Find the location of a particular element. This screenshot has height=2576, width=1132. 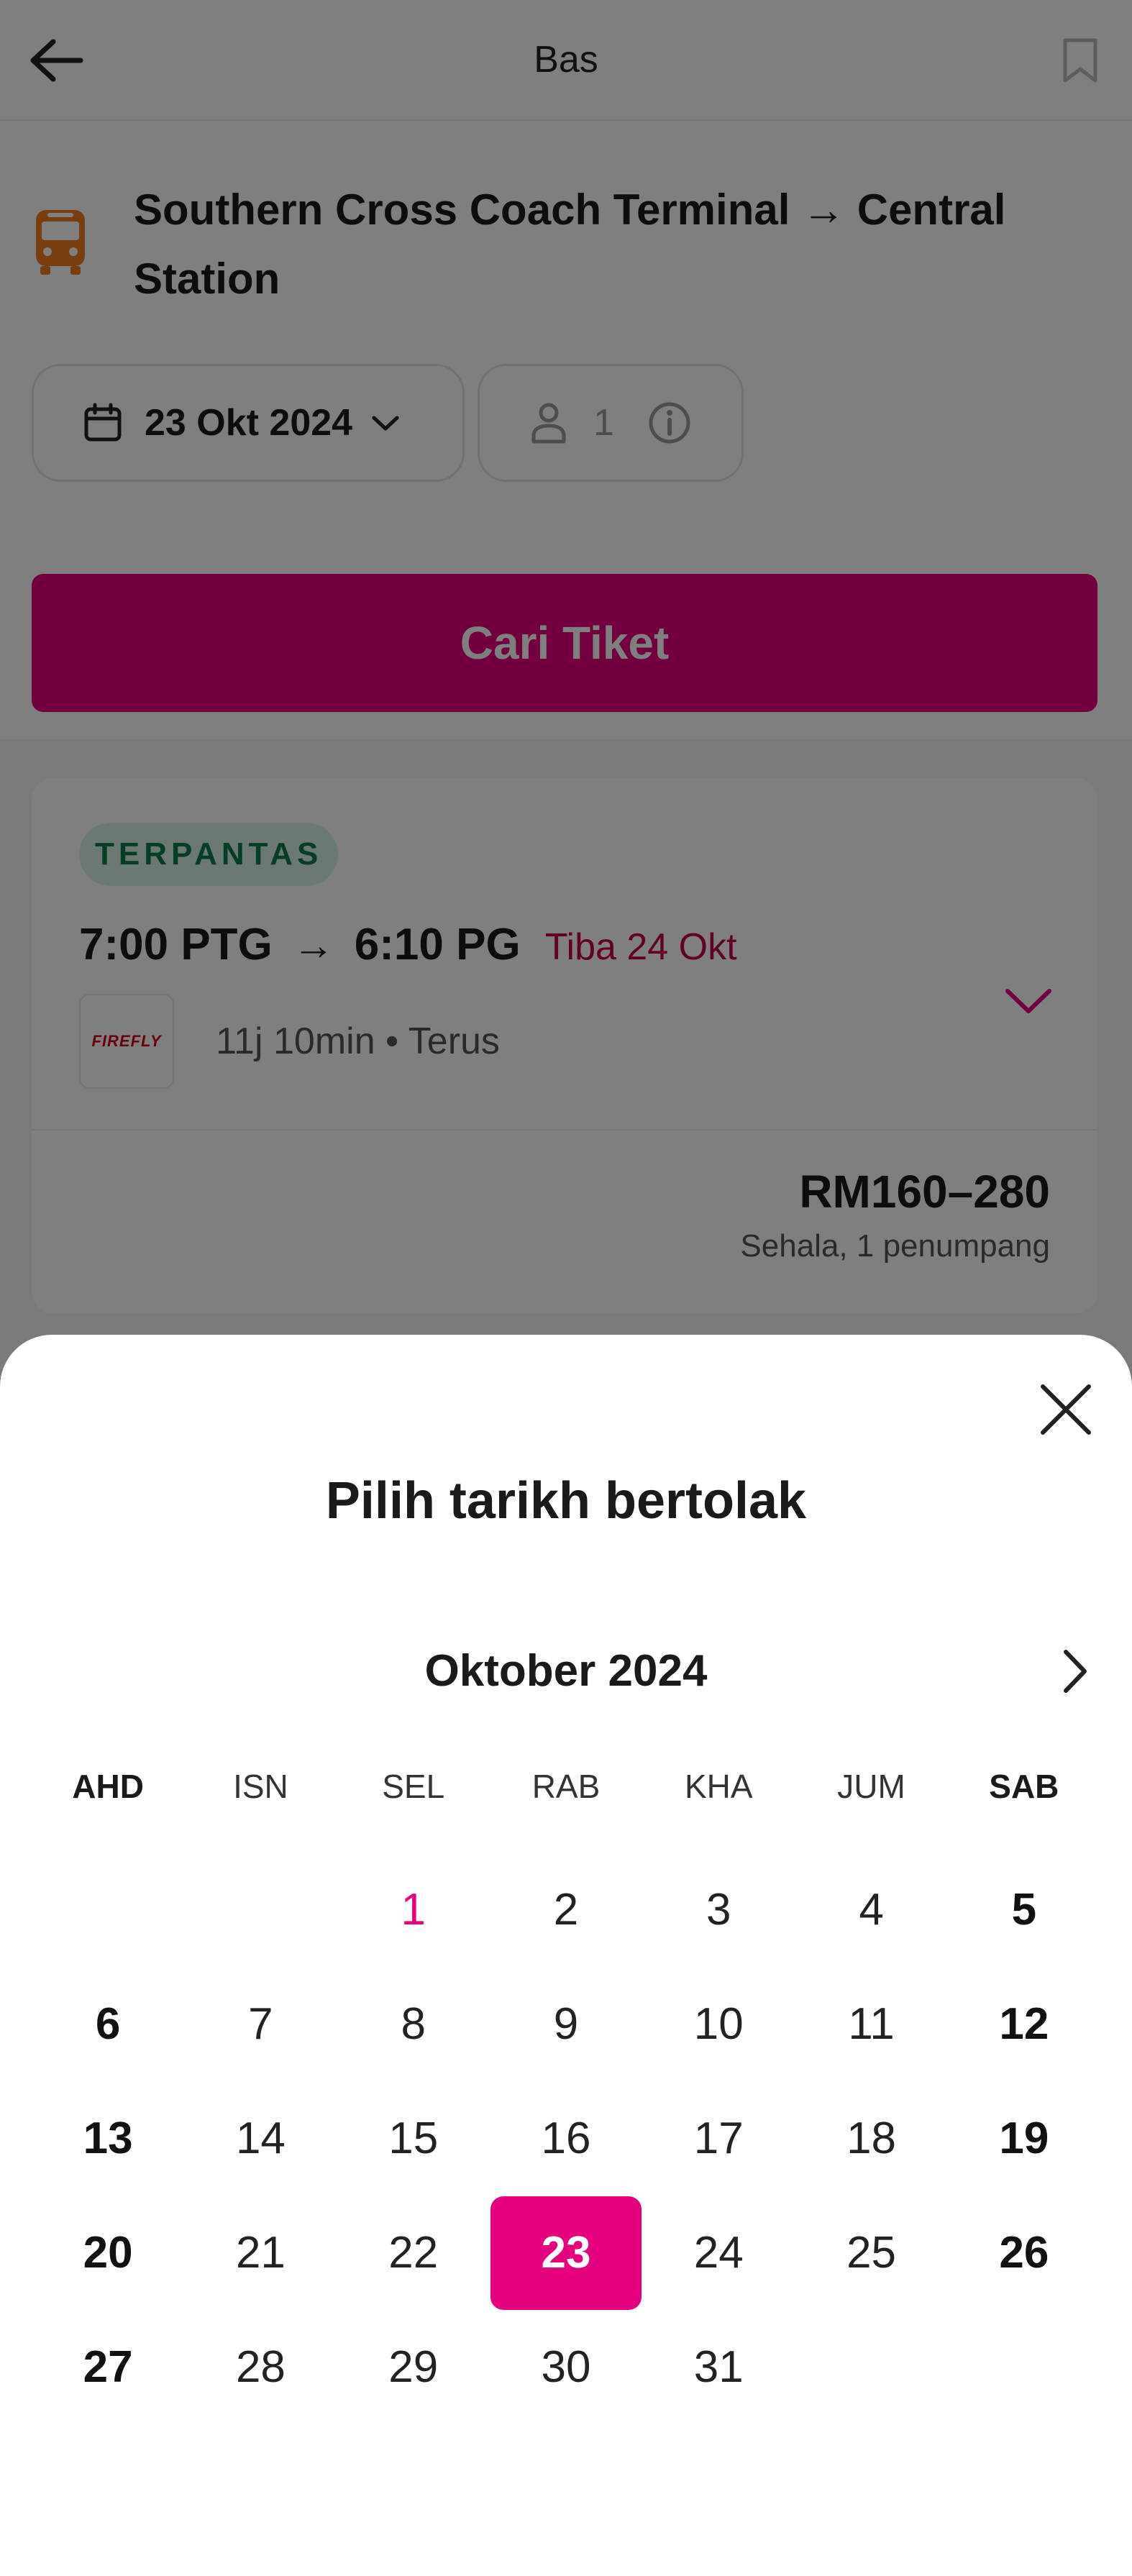

day-number: 13 is located at coordinates (108, 2138).